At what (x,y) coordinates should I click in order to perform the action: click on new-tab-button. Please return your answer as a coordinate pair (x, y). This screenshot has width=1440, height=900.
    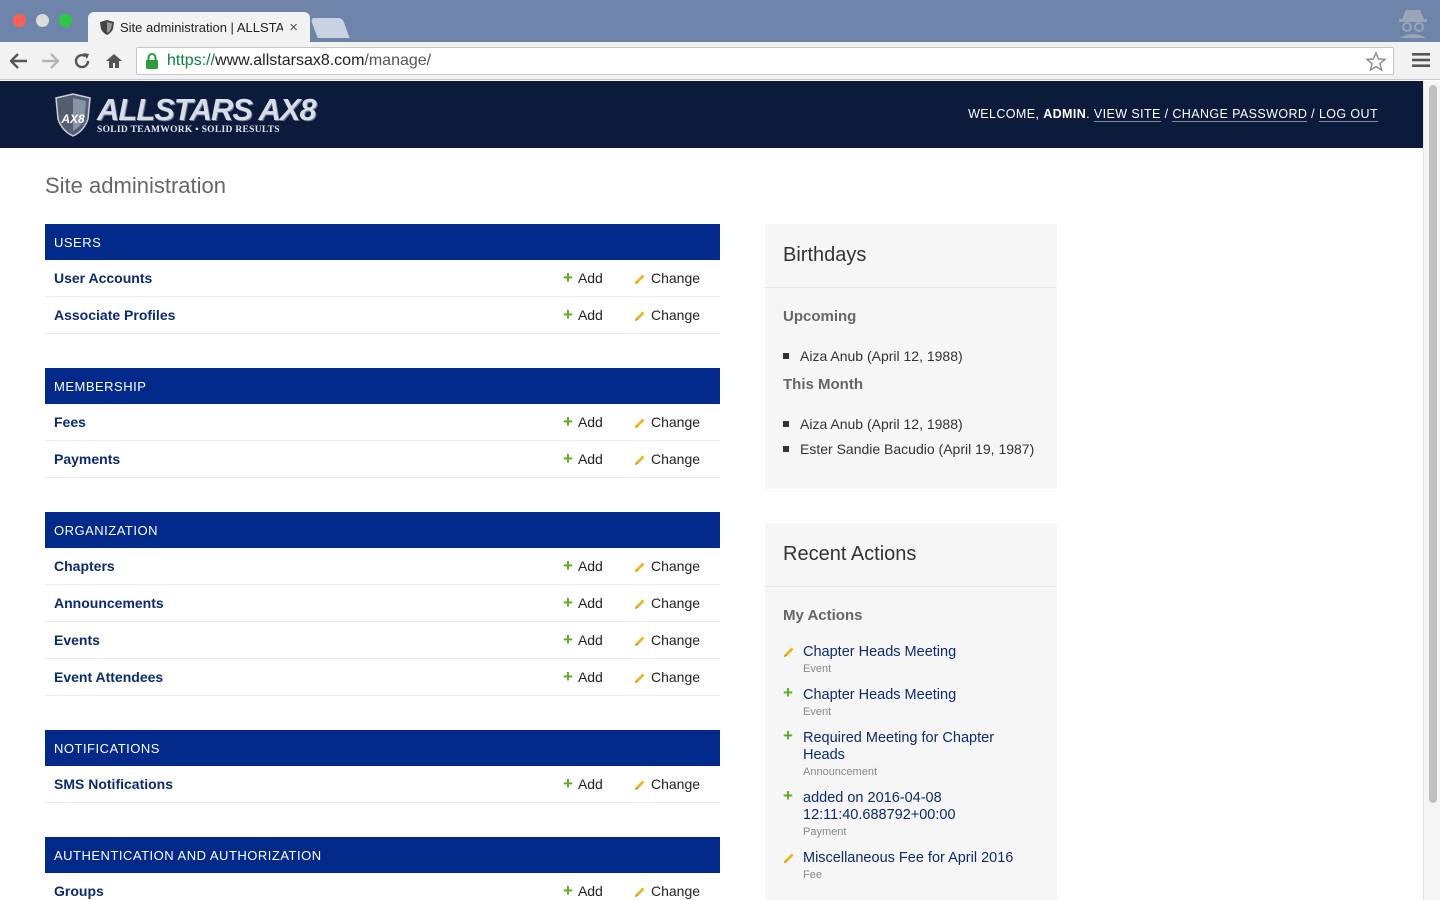
    Looking at the image, I should click on (330, 28).